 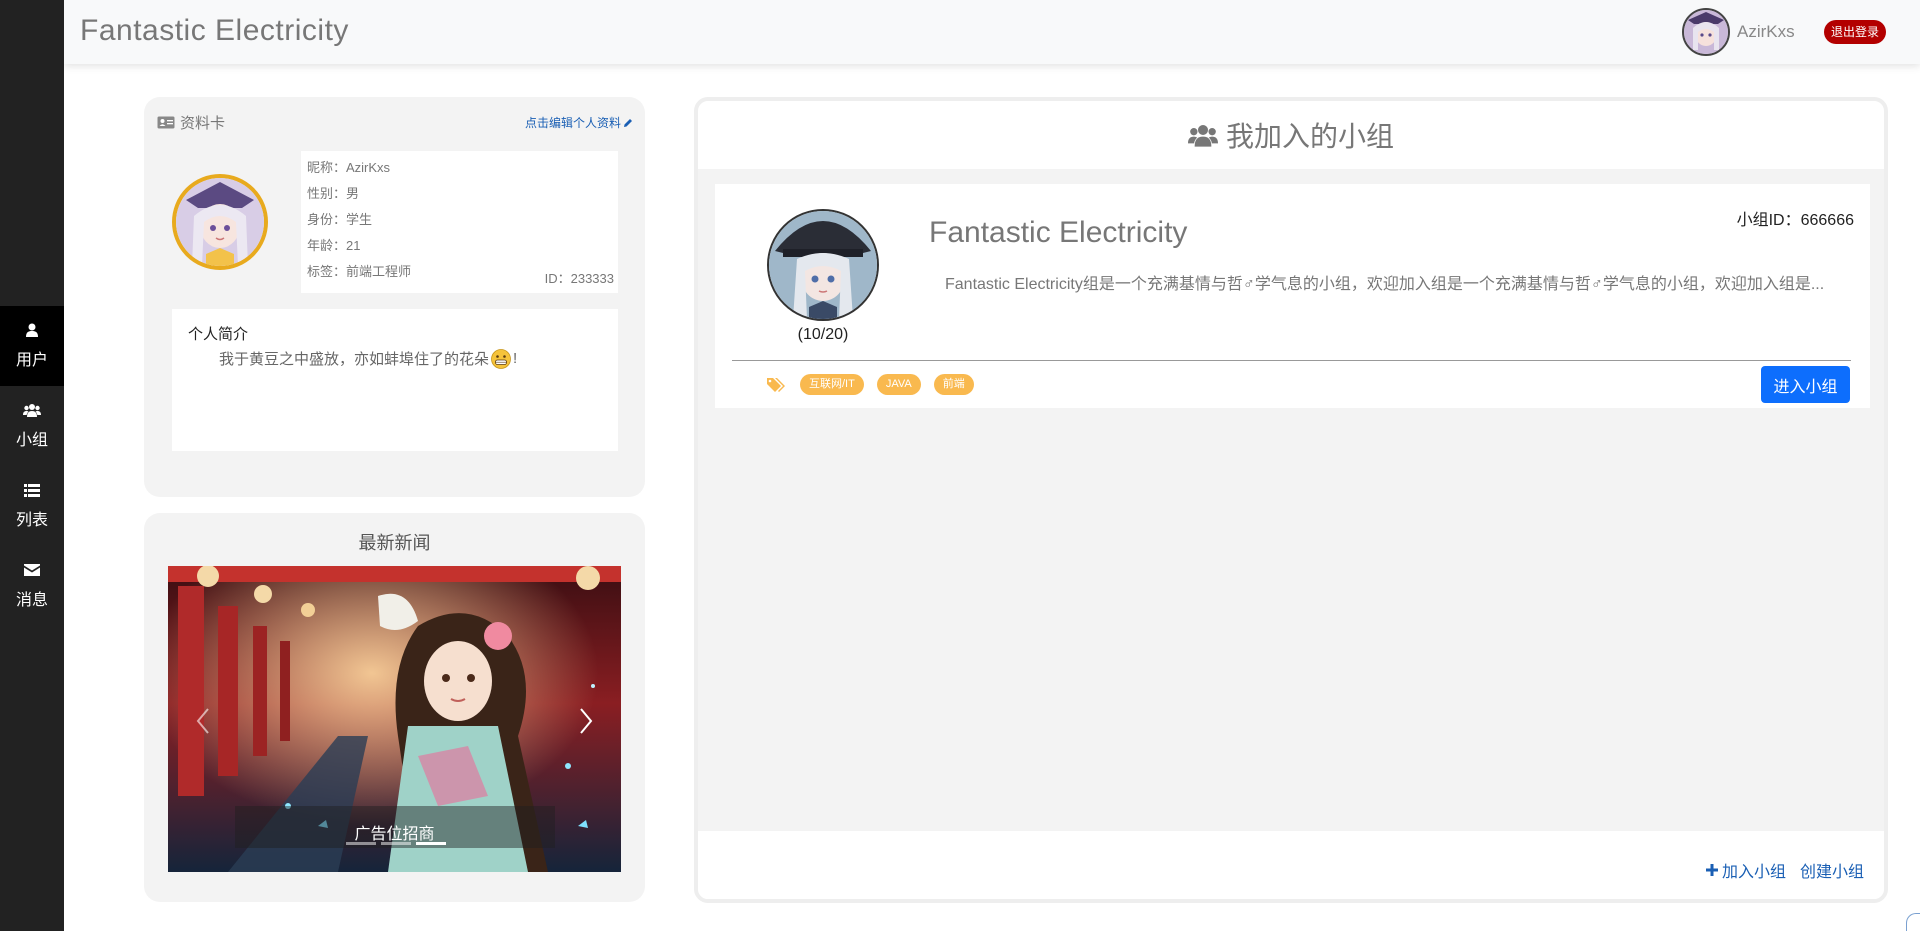 I want to click on edit-profile-label: 点击编辑个人资料, so click(x=572, y=123).